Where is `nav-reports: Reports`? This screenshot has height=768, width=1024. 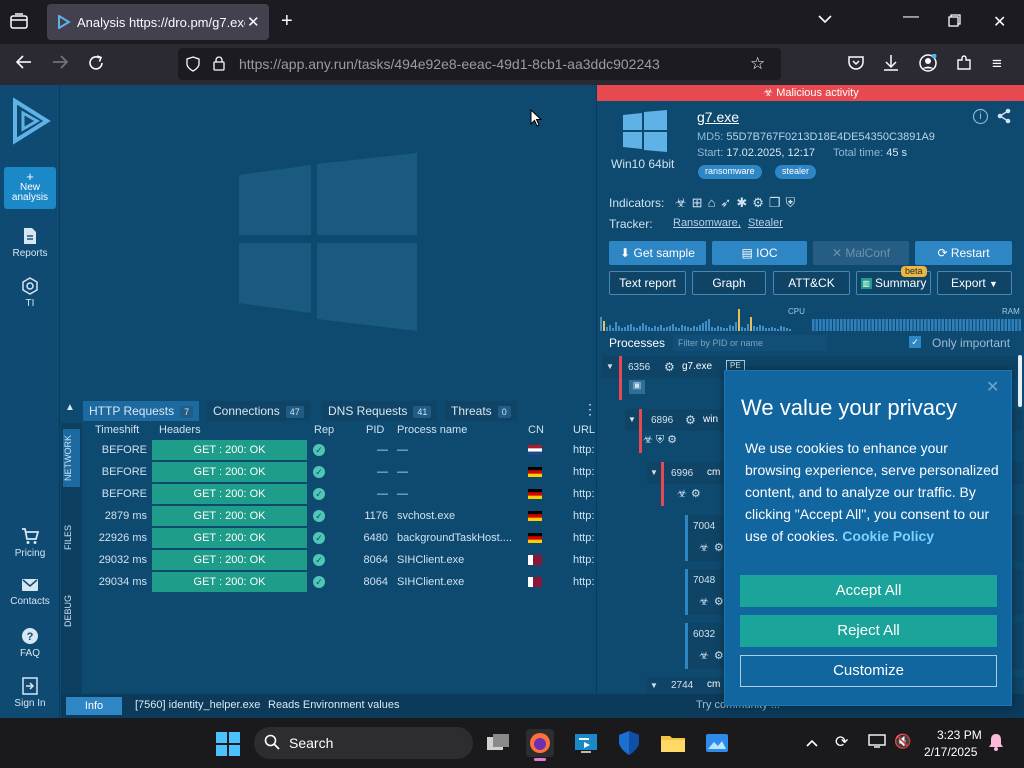 nav-reports: Reports is located at coordinates (30, 243).